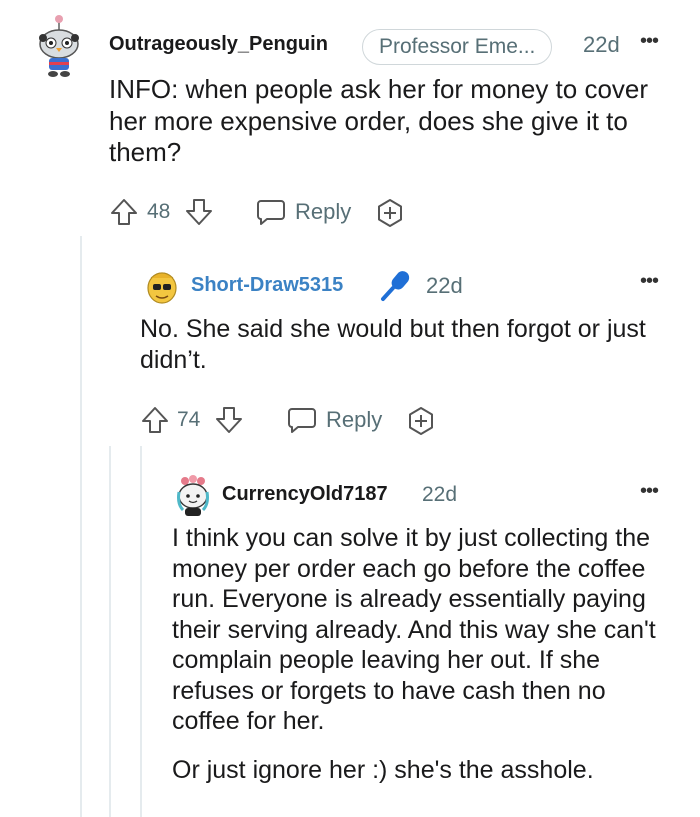 Image resolution: width=700 pixels, height=817 pixels. I want to click on username: CurrencyOld7187, so click(305, 494).